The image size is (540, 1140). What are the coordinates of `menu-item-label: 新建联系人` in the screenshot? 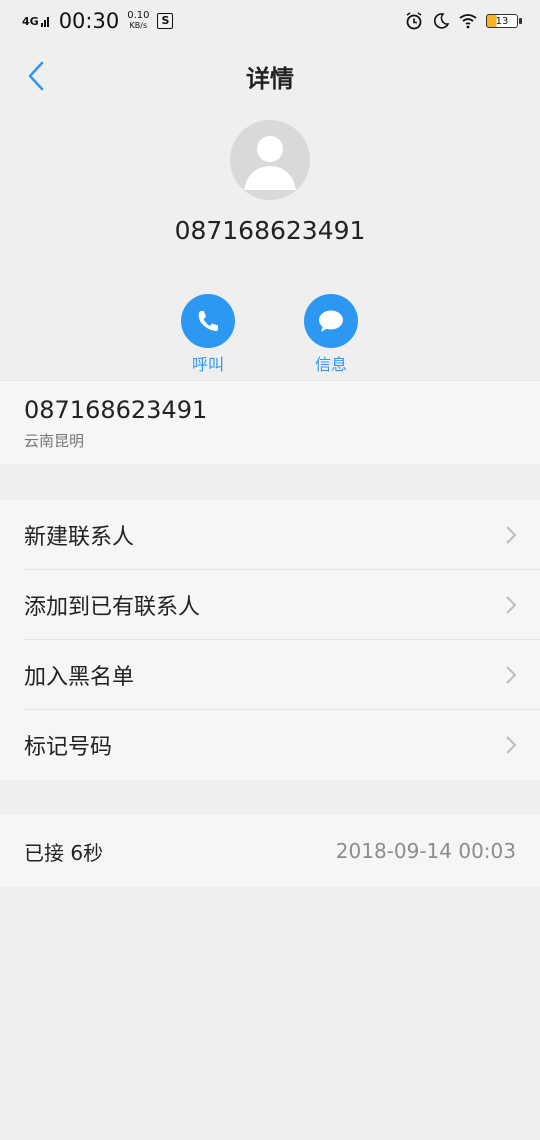 It's located at (79, 537).